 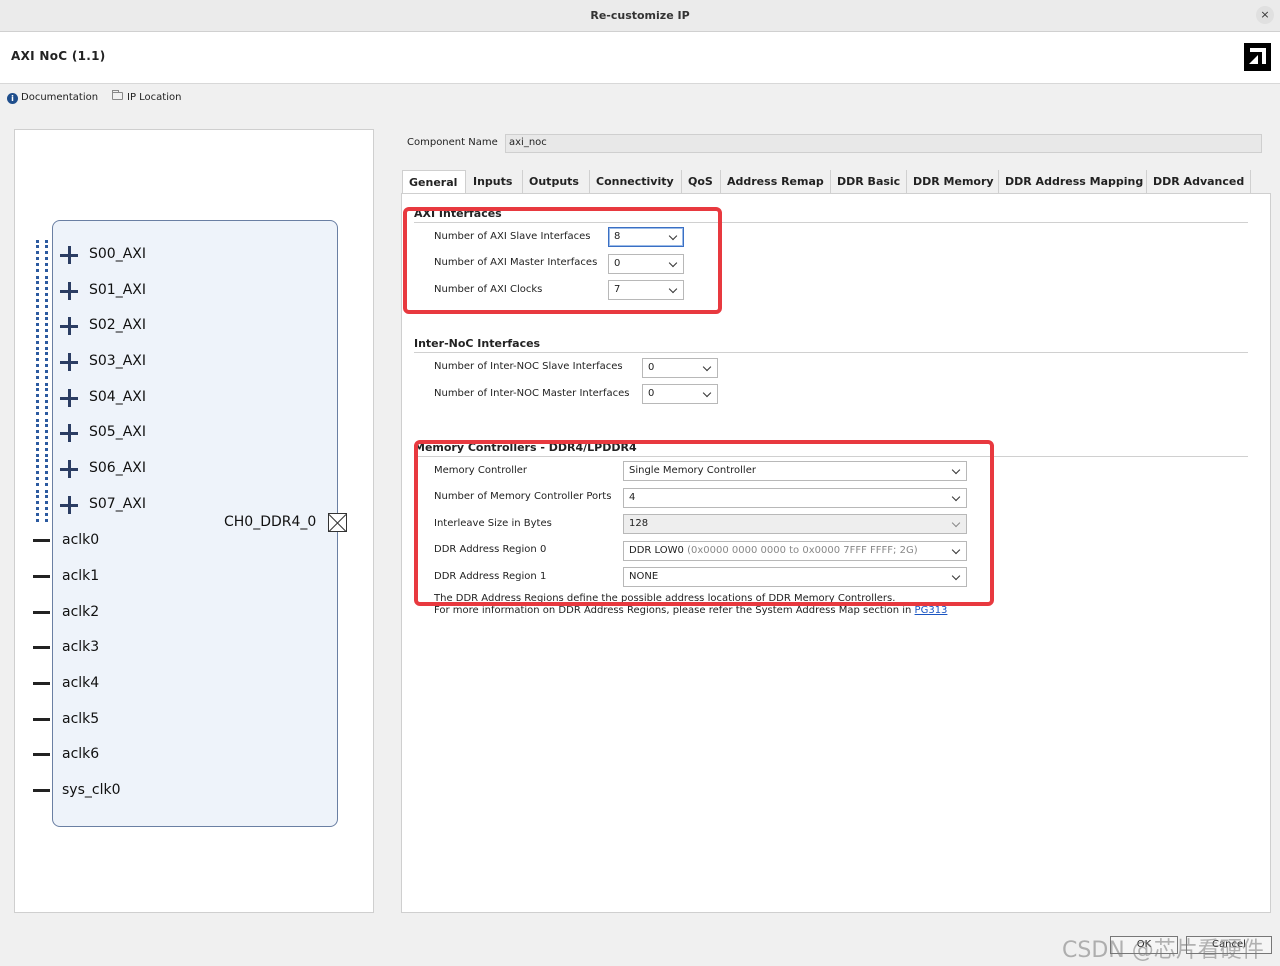 I want to click on port-s05-axi: S05_AXI, so click(x=117, y=432).